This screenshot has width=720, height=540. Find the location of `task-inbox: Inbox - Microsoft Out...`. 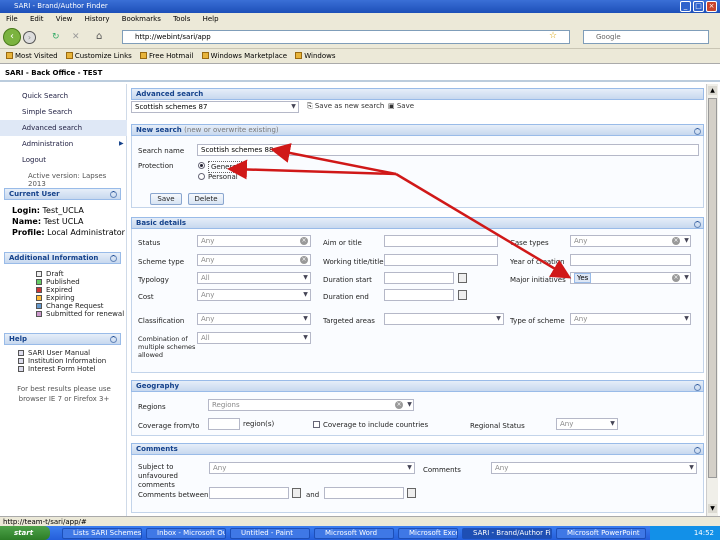

task-inbox: Inbox - Microsoft Out... is located at coordinates (186, 533).